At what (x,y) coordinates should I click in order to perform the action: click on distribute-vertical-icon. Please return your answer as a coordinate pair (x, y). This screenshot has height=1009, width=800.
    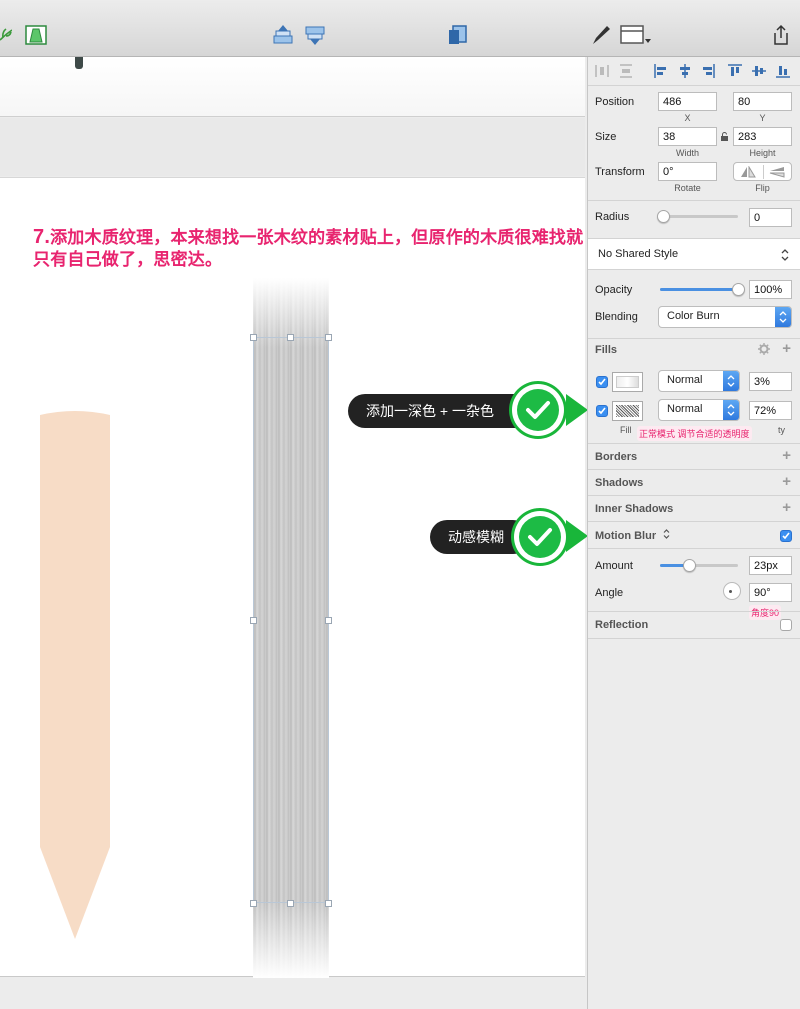
    Looking at the image, I should click on (626, 71).